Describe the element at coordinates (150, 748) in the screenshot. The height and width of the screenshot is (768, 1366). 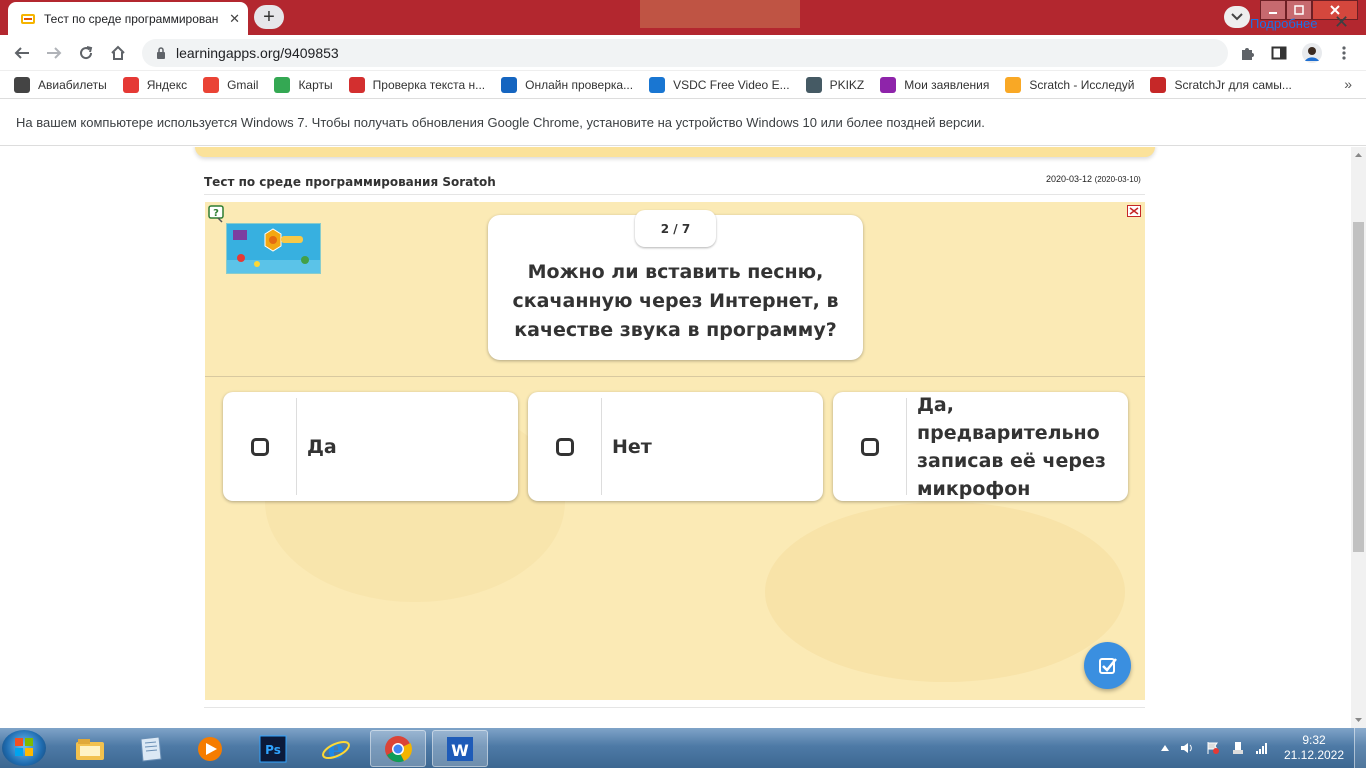
I see `taskbar-notepad-icon` at that location.